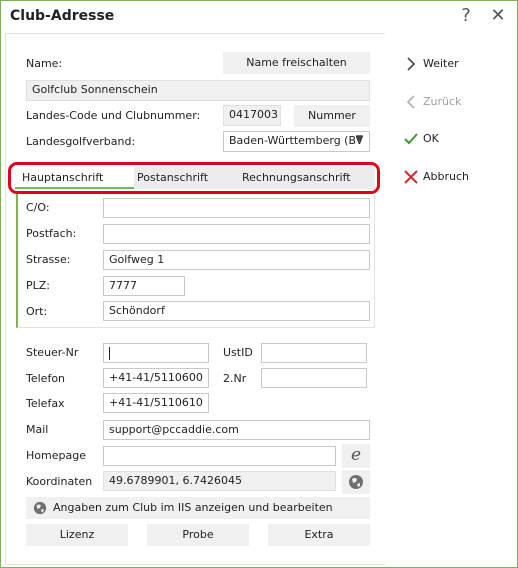  I want to click on association-value: Baden-Württemberg (BV, so click(296, 140).